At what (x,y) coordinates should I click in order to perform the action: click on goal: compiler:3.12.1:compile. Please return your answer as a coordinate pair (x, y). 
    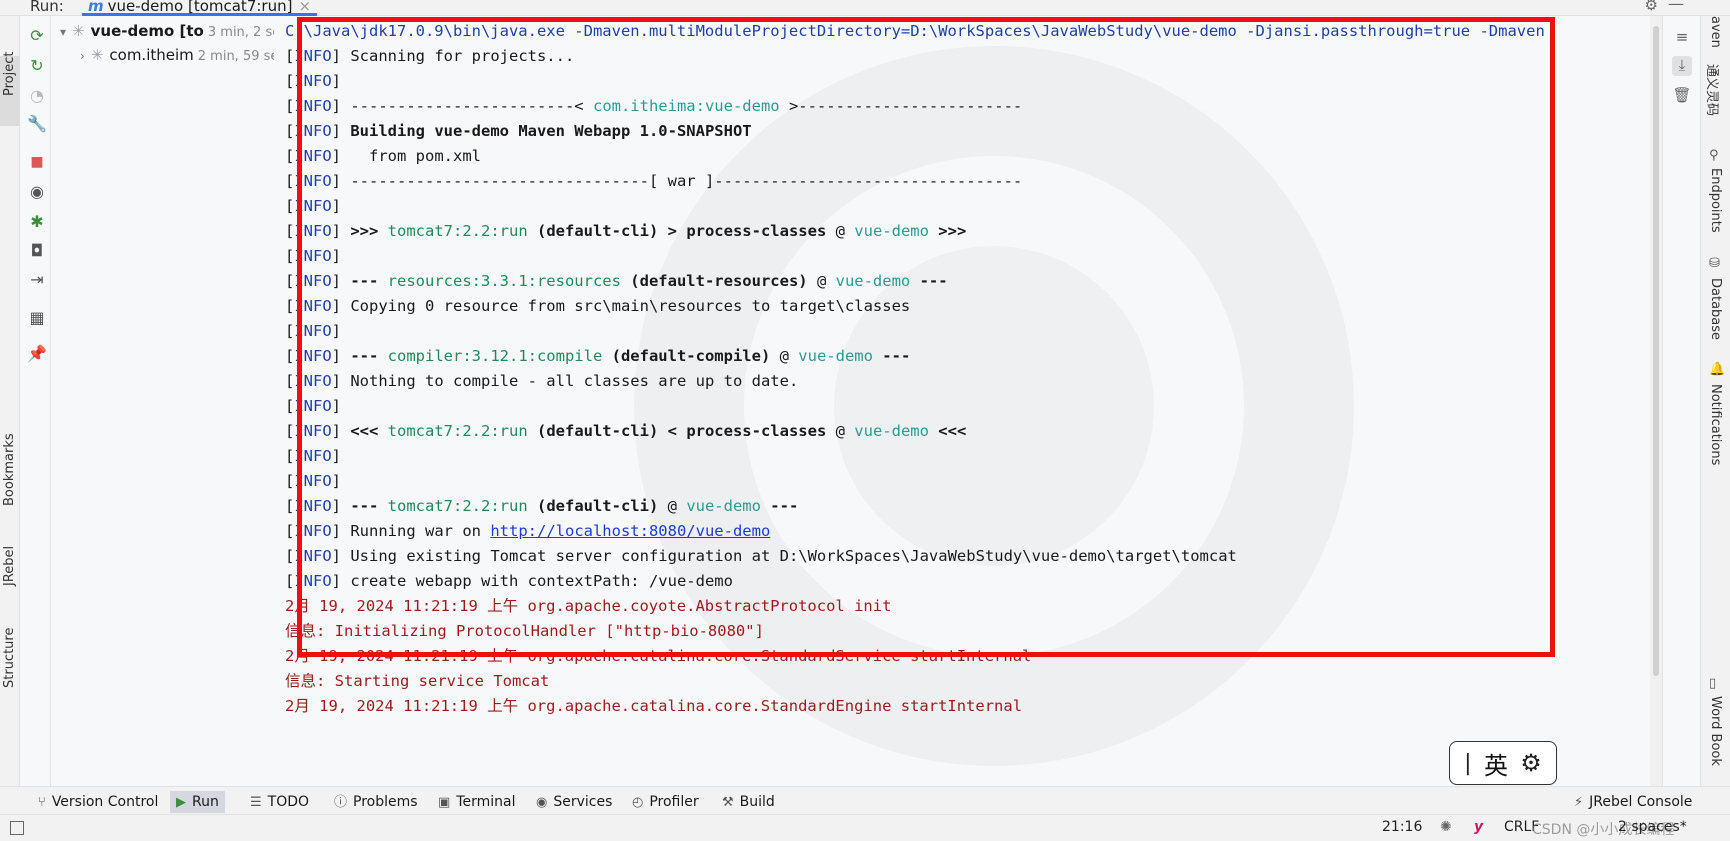
    Looking at the image, I should click on (495, 356).